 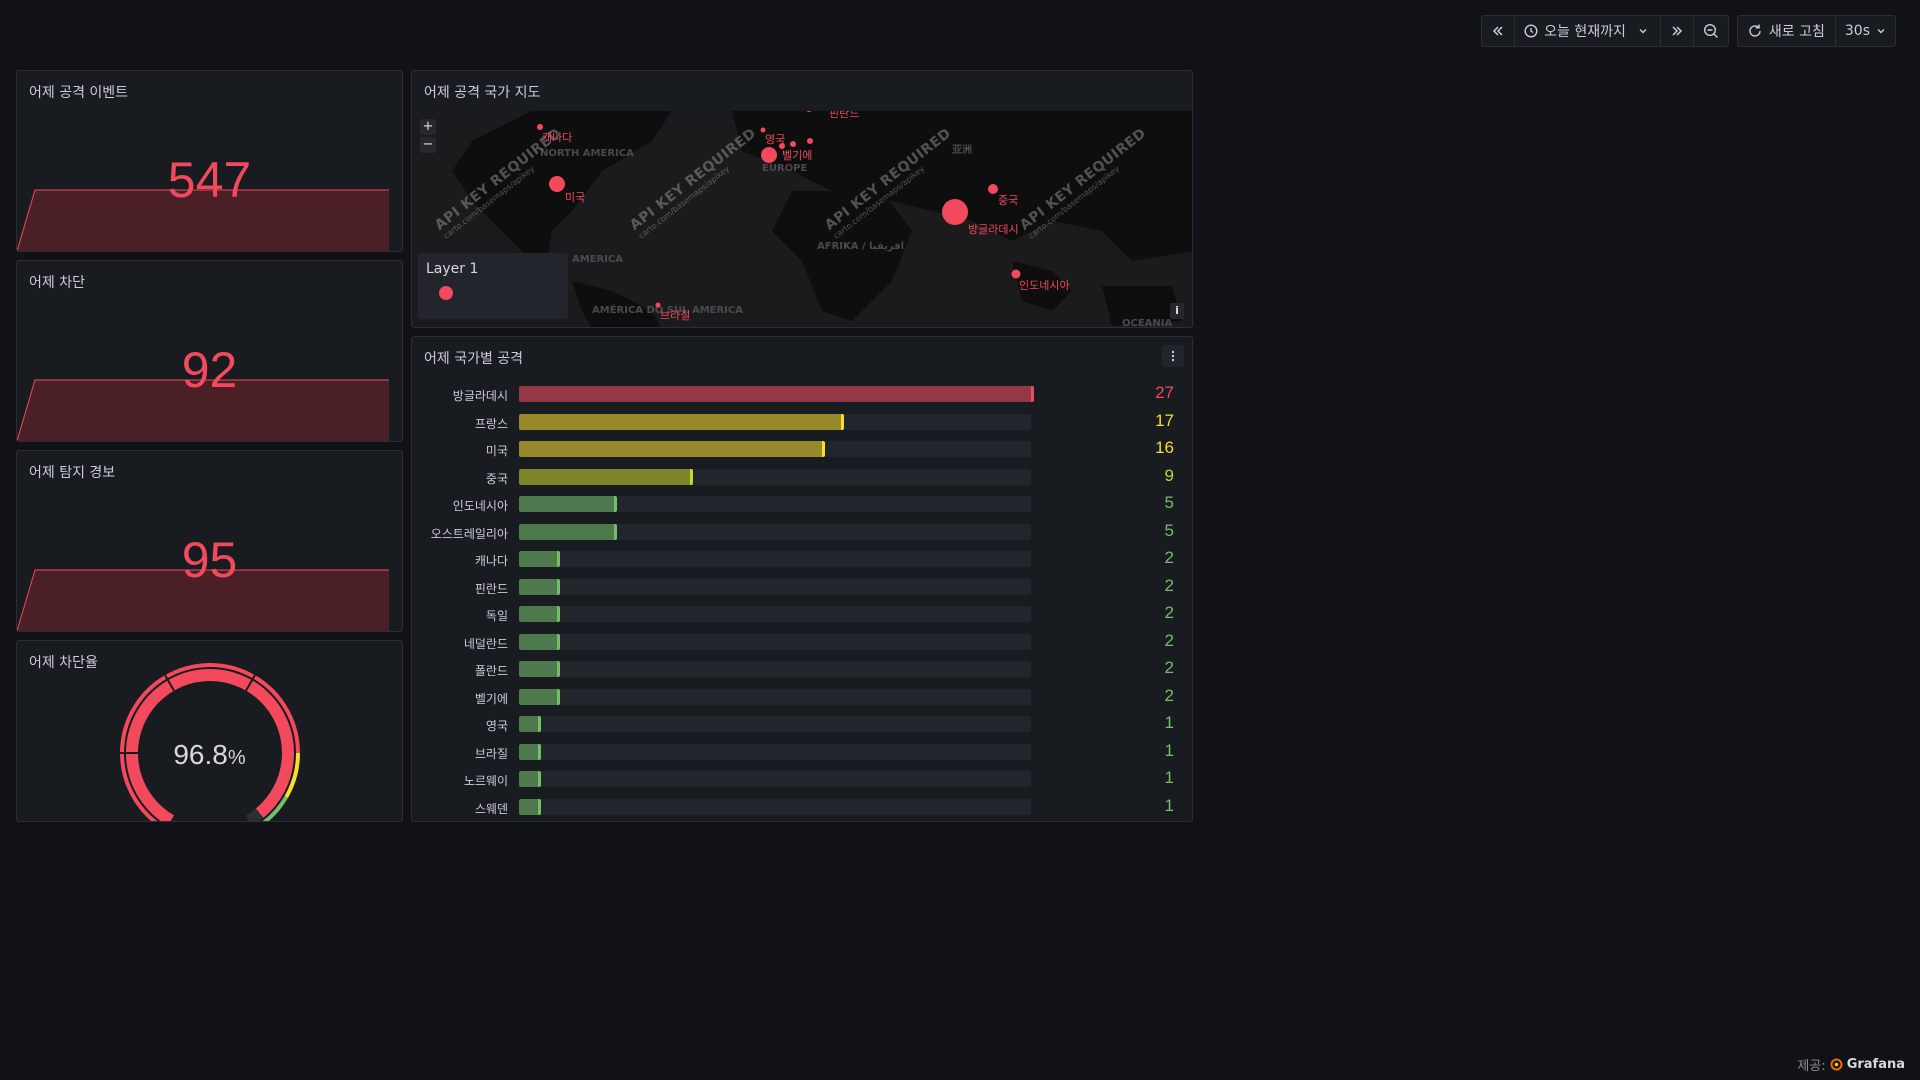 I want to click on stat-value: 92, so click(x=209, y=370).